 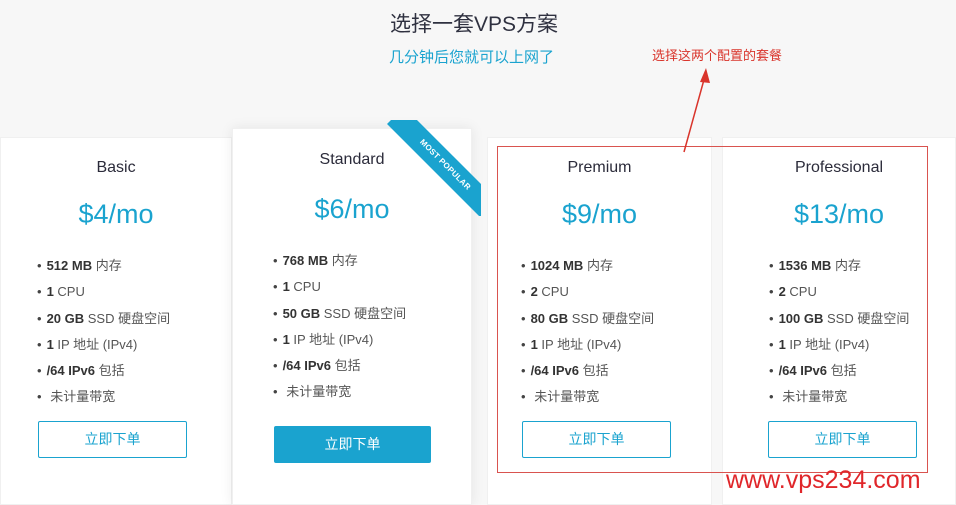 What do you see at coordinates (696, 110) in the screenshot?
I see `annotation-arrow-icon` at bounding box center [696, 110].